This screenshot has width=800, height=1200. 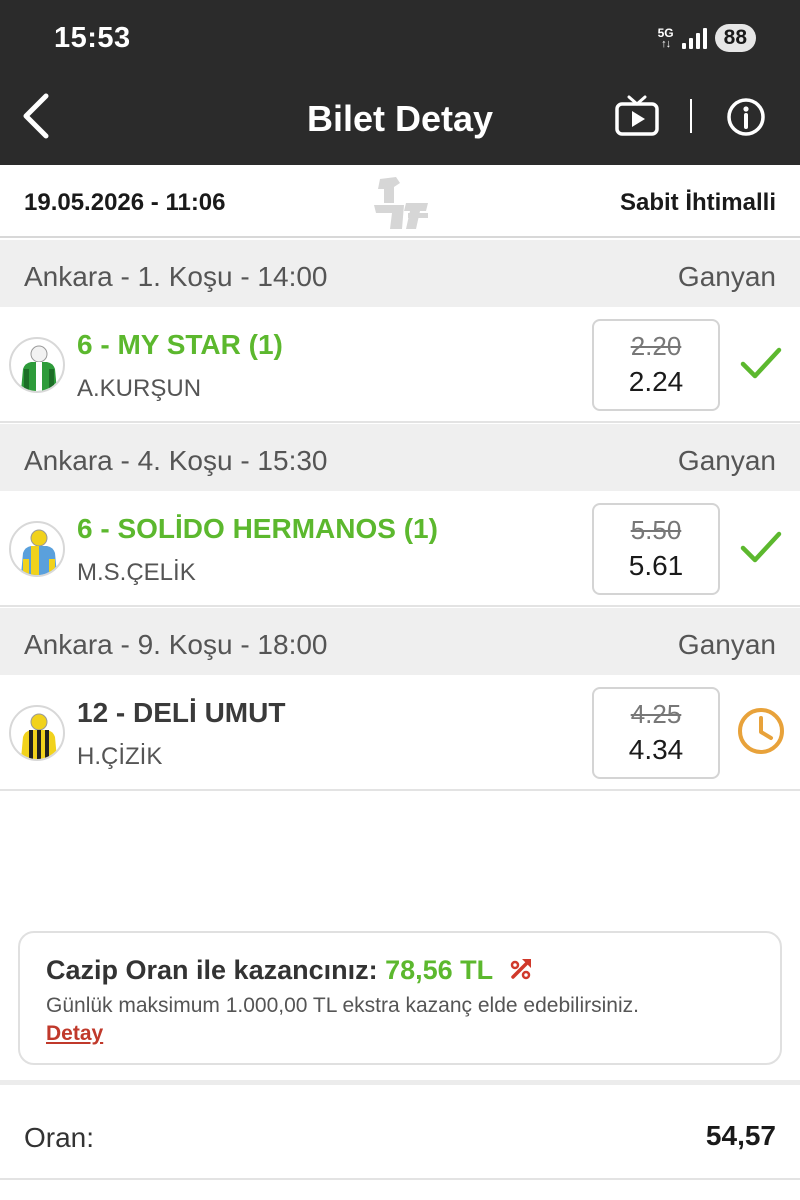 What do you see at coordinates (666, 43) in the screenshot?
I see `data-arrows-icon: ↑↓` at bounding box center [666, 43].